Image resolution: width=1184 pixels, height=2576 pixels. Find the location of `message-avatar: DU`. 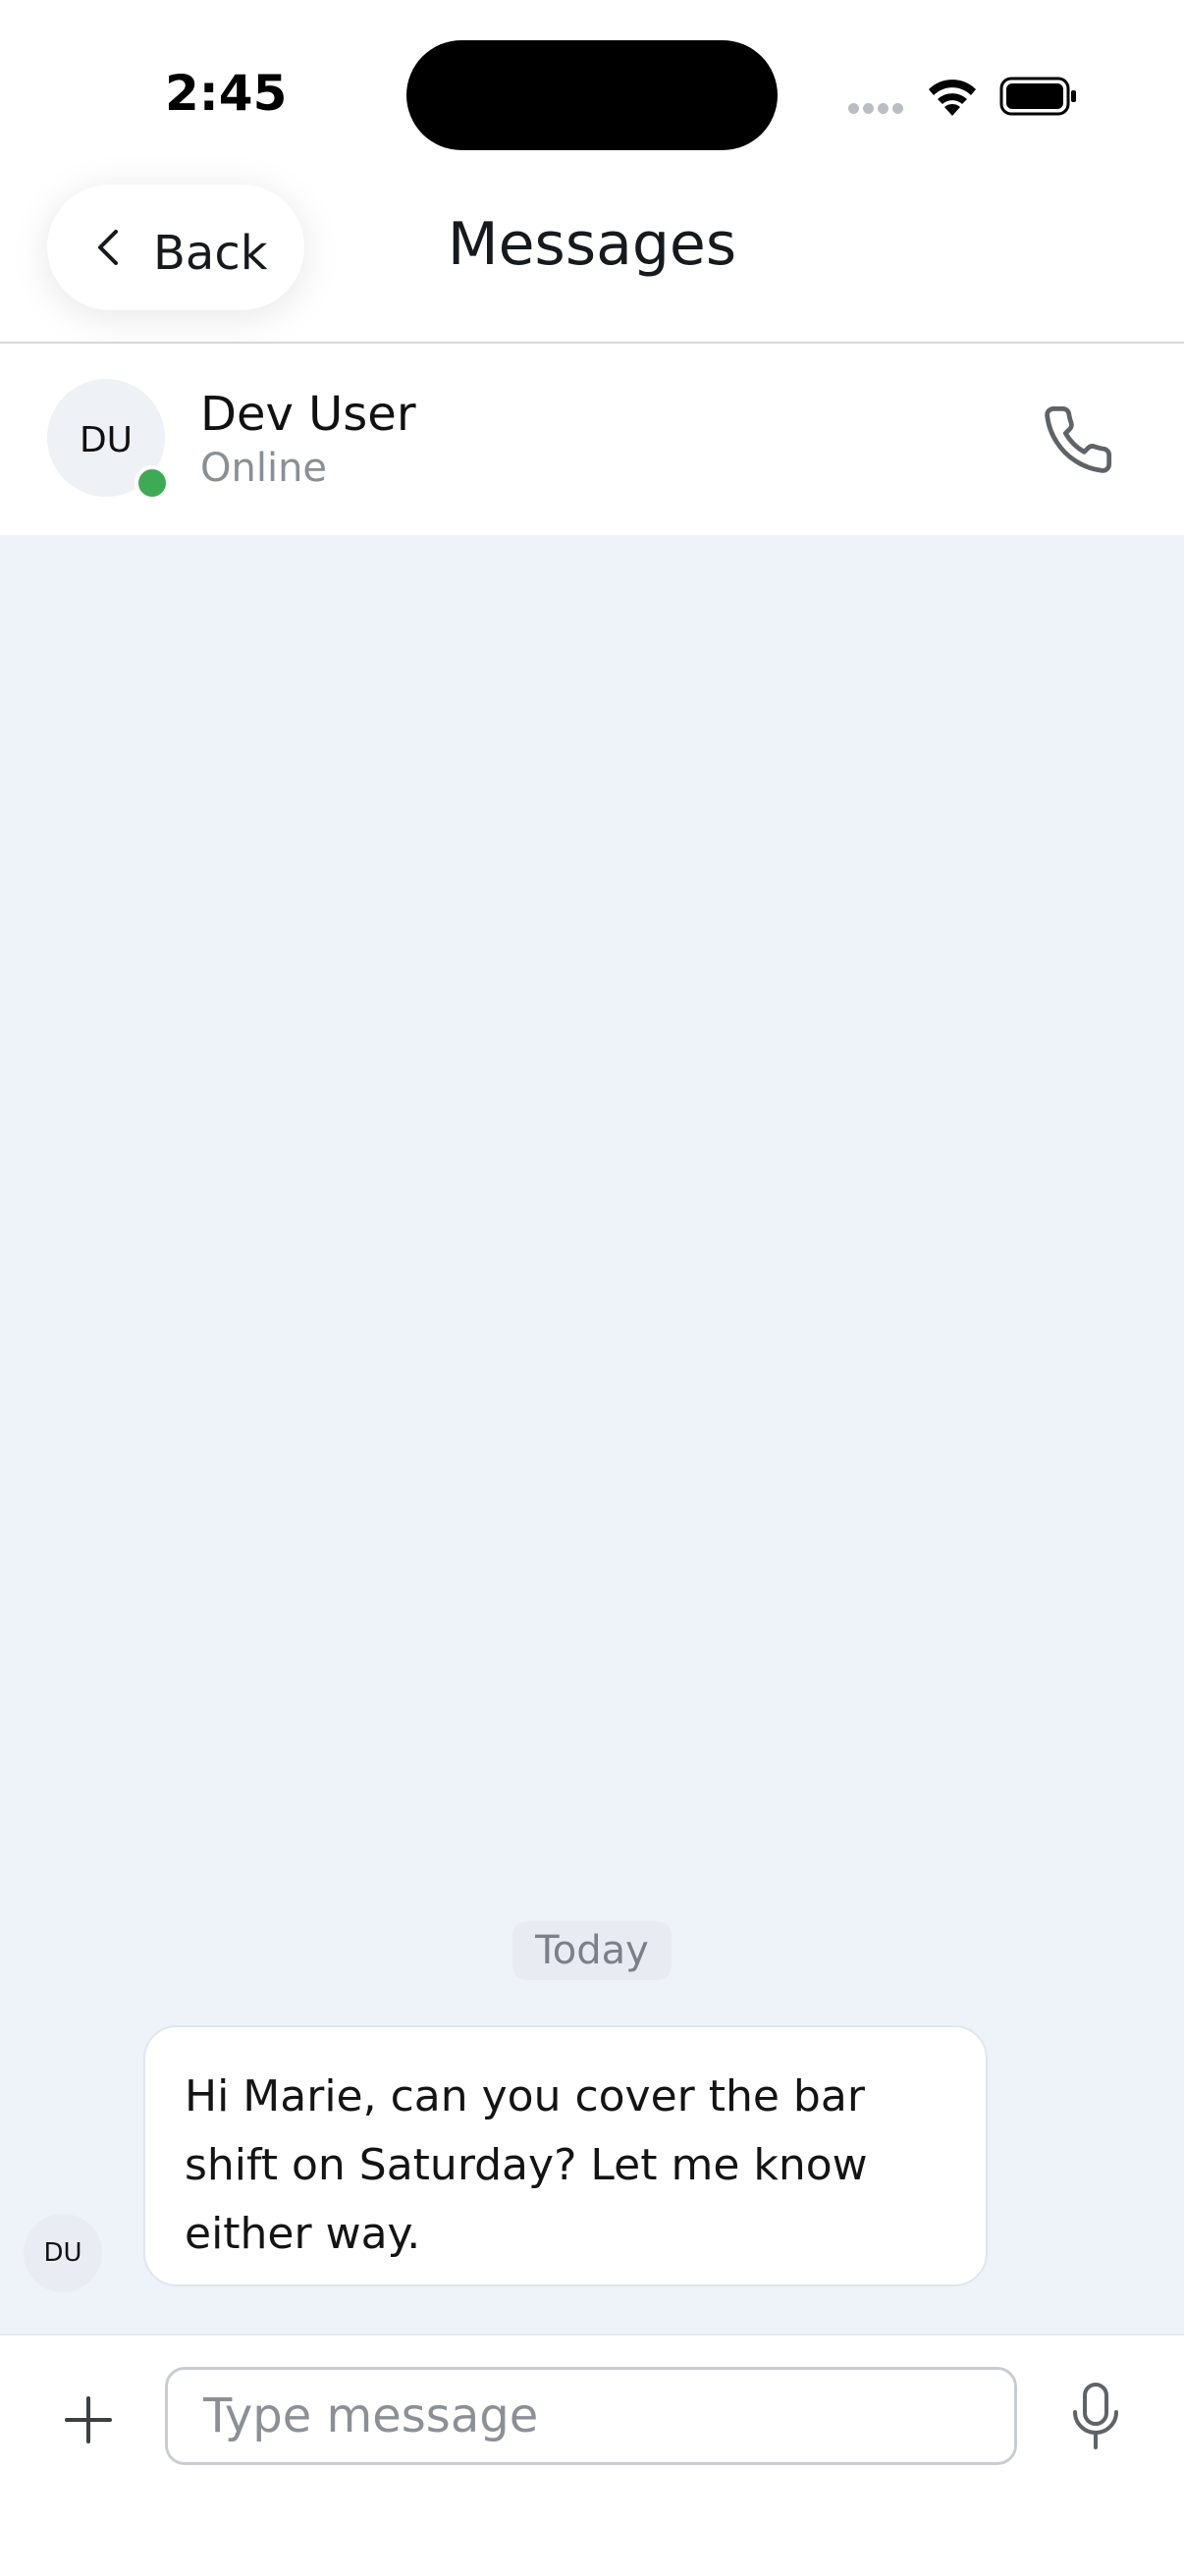

message-avatar: DU is located at coordinates (63, 2253).